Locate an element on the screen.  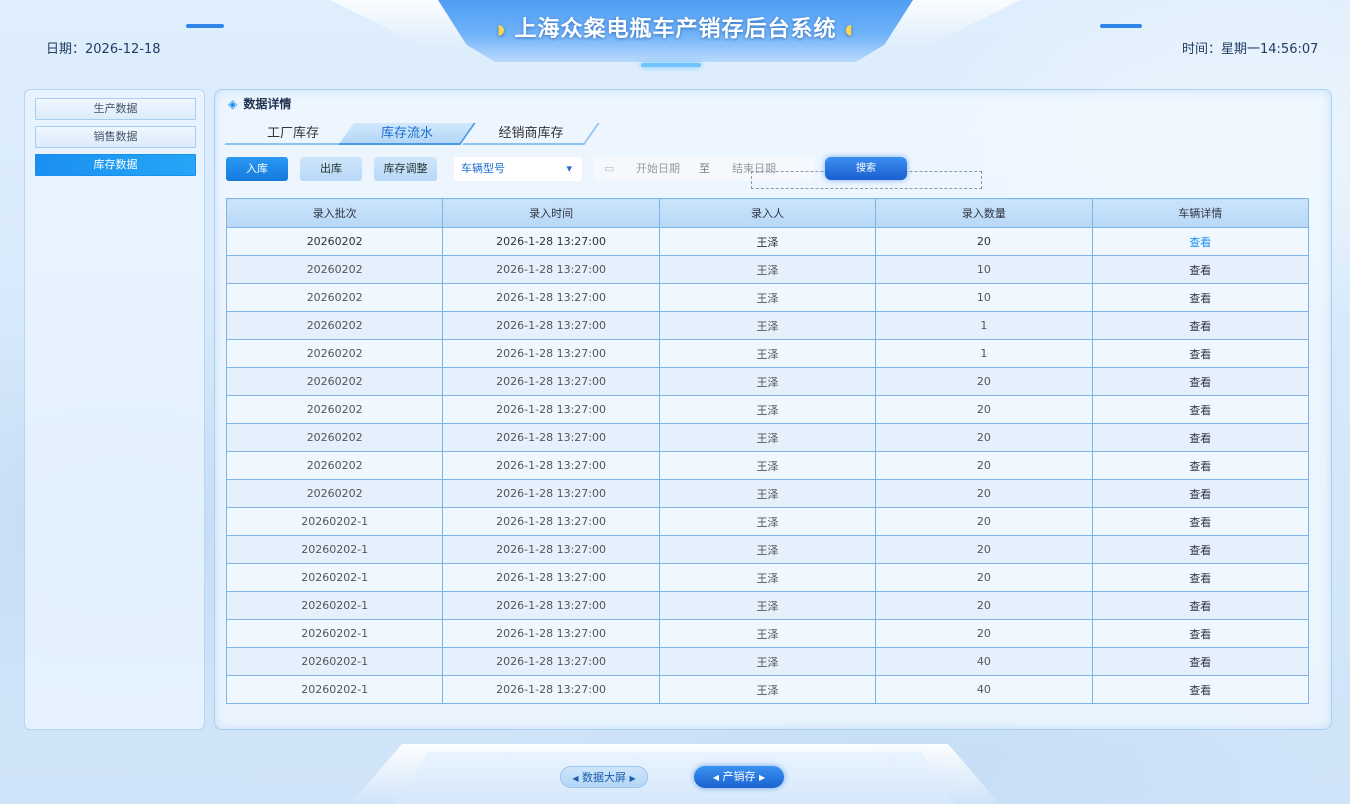
panel-title: ◈ 数据详情 is located at coordinates (259, 103).